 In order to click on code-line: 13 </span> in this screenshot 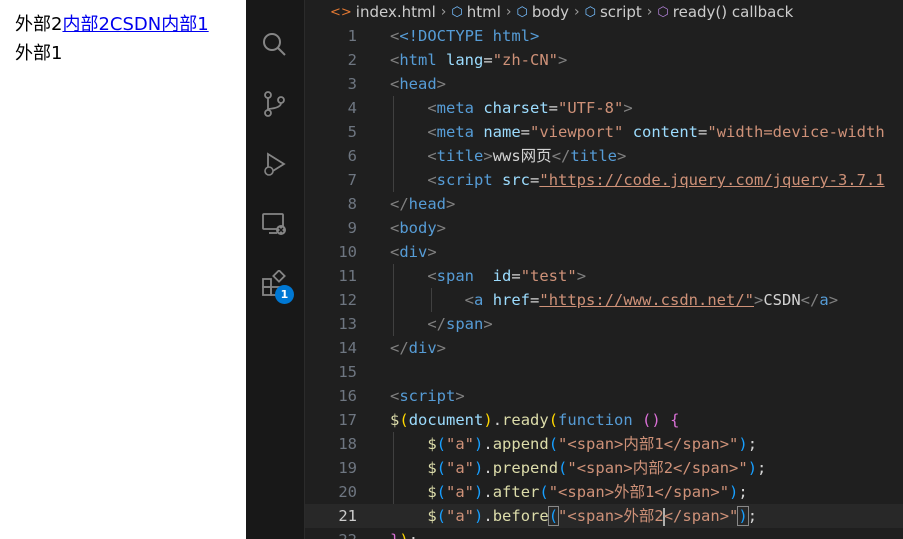, I will do `click(604, 324)`.